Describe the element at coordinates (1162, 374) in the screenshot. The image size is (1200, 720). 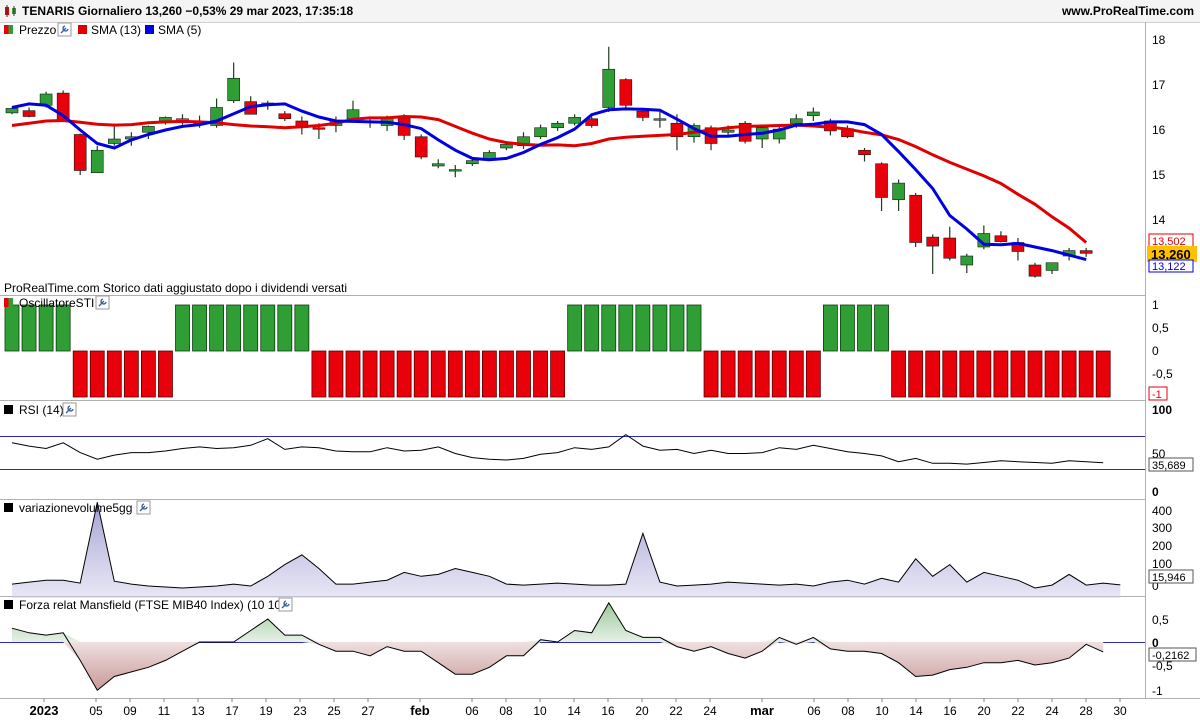
I see `sti-tick-minus-0.5: -0,5` at that location.